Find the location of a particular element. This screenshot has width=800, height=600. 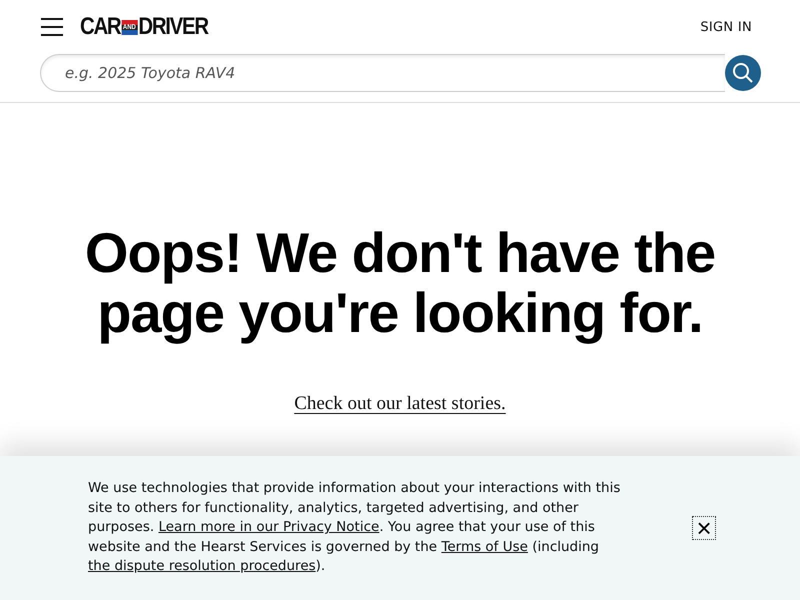

close-button: × is located at coordinates (704, 528).